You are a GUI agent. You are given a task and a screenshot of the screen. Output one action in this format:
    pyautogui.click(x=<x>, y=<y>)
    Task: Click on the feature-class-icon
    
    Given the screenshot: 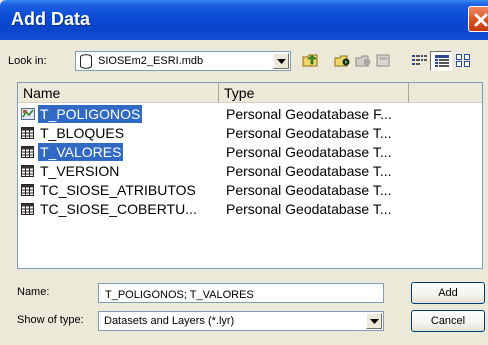 What is the action you would take?
    pyautogui.click(x=28, y=114)
    